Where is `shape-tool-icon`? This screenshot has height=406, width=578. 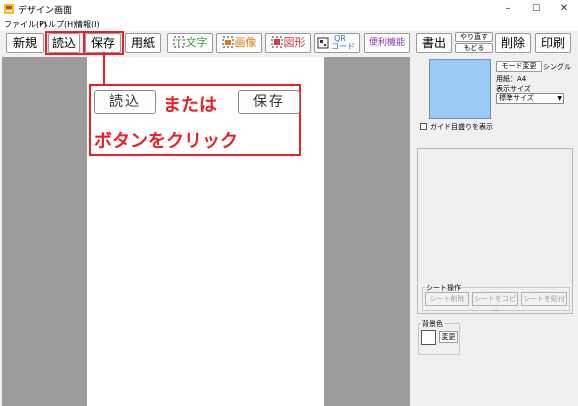
shape-tool-icon is located at coordinates (277, 42).